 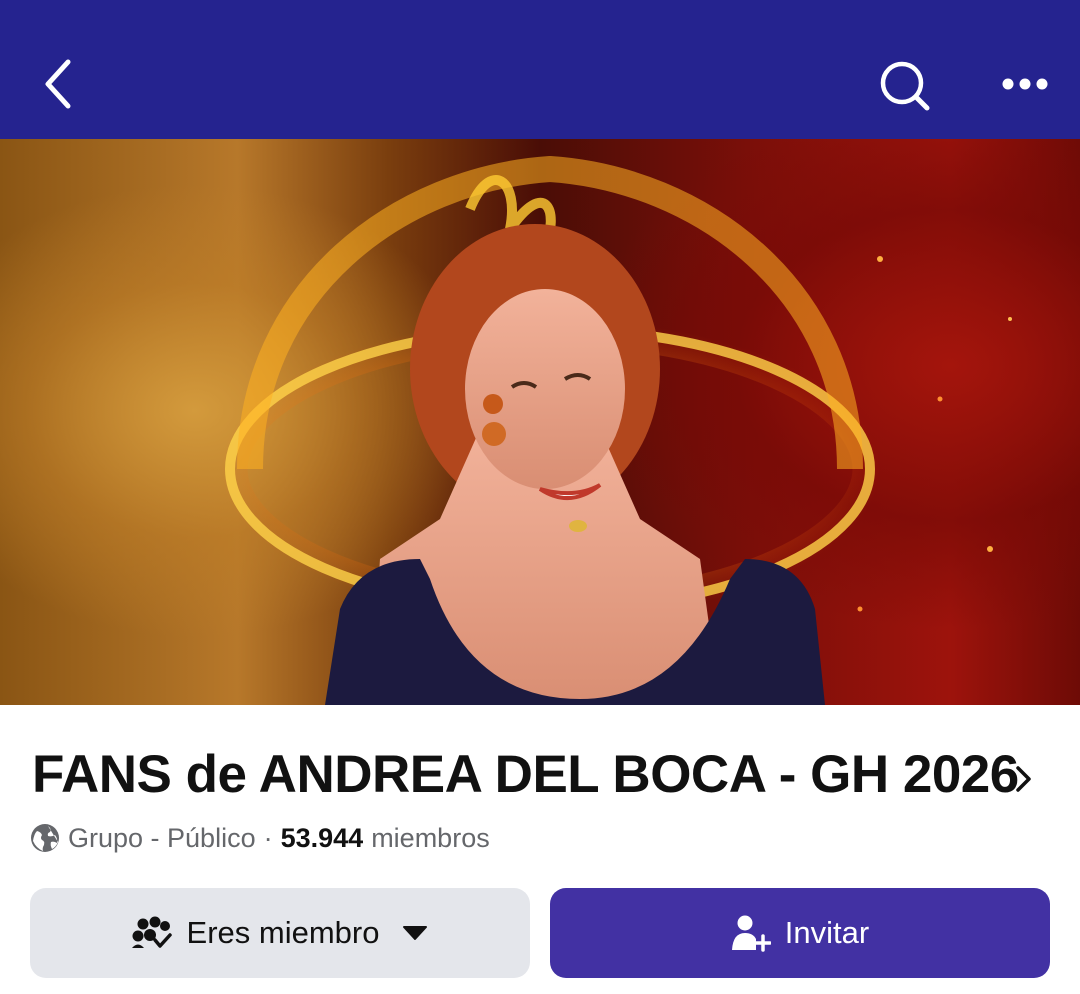 What do you see at coordinates (322, 837) in the screenshot?
I see `member-count: 53.944` at bounding box center [322, 837].